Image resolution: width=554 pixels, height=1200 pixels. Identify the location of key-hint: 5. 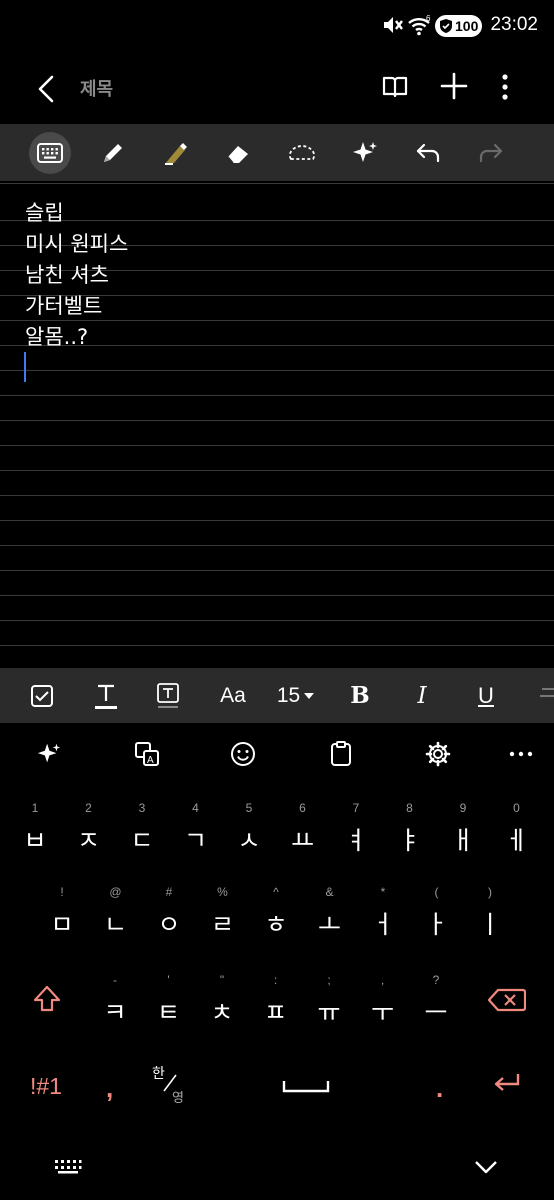
(249, 808).